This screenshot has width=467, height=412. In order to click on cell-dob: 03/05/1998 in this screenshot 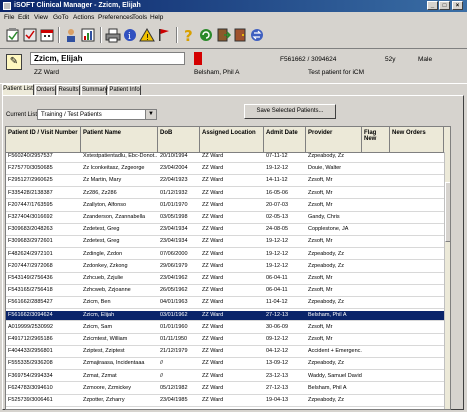, I will do `click(174, 217)`.